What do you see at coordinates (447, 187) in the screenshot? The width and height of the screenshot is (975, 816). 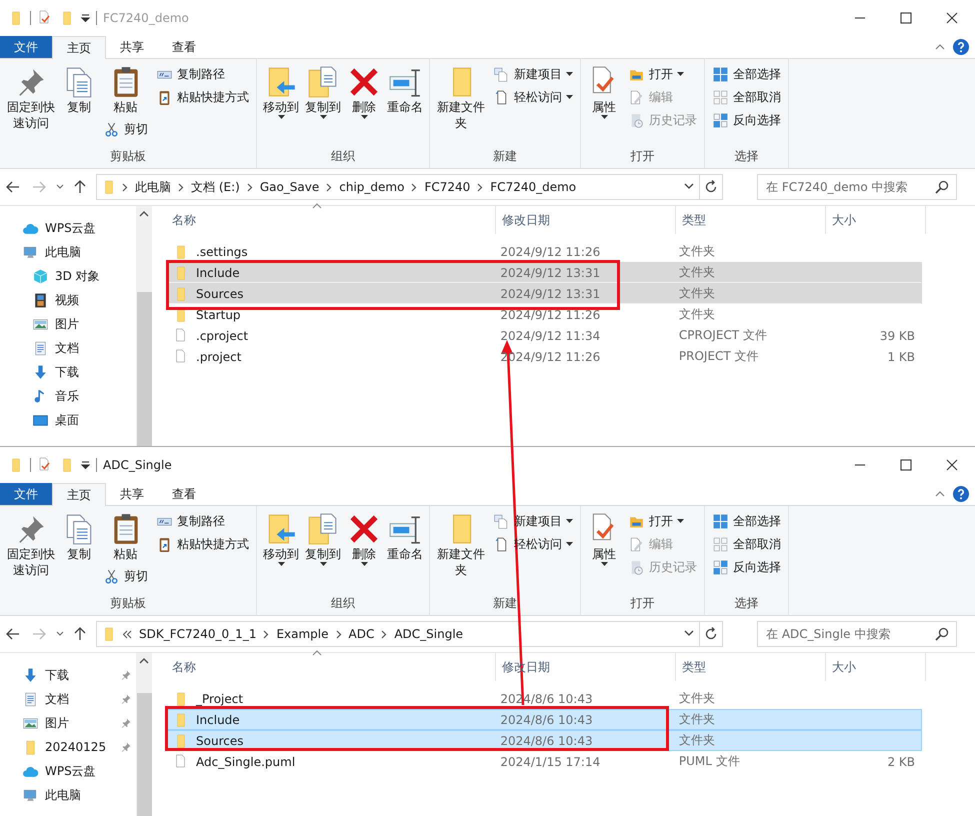 I see `breadcrumb: FC7240` at bounding box center [447, 187].